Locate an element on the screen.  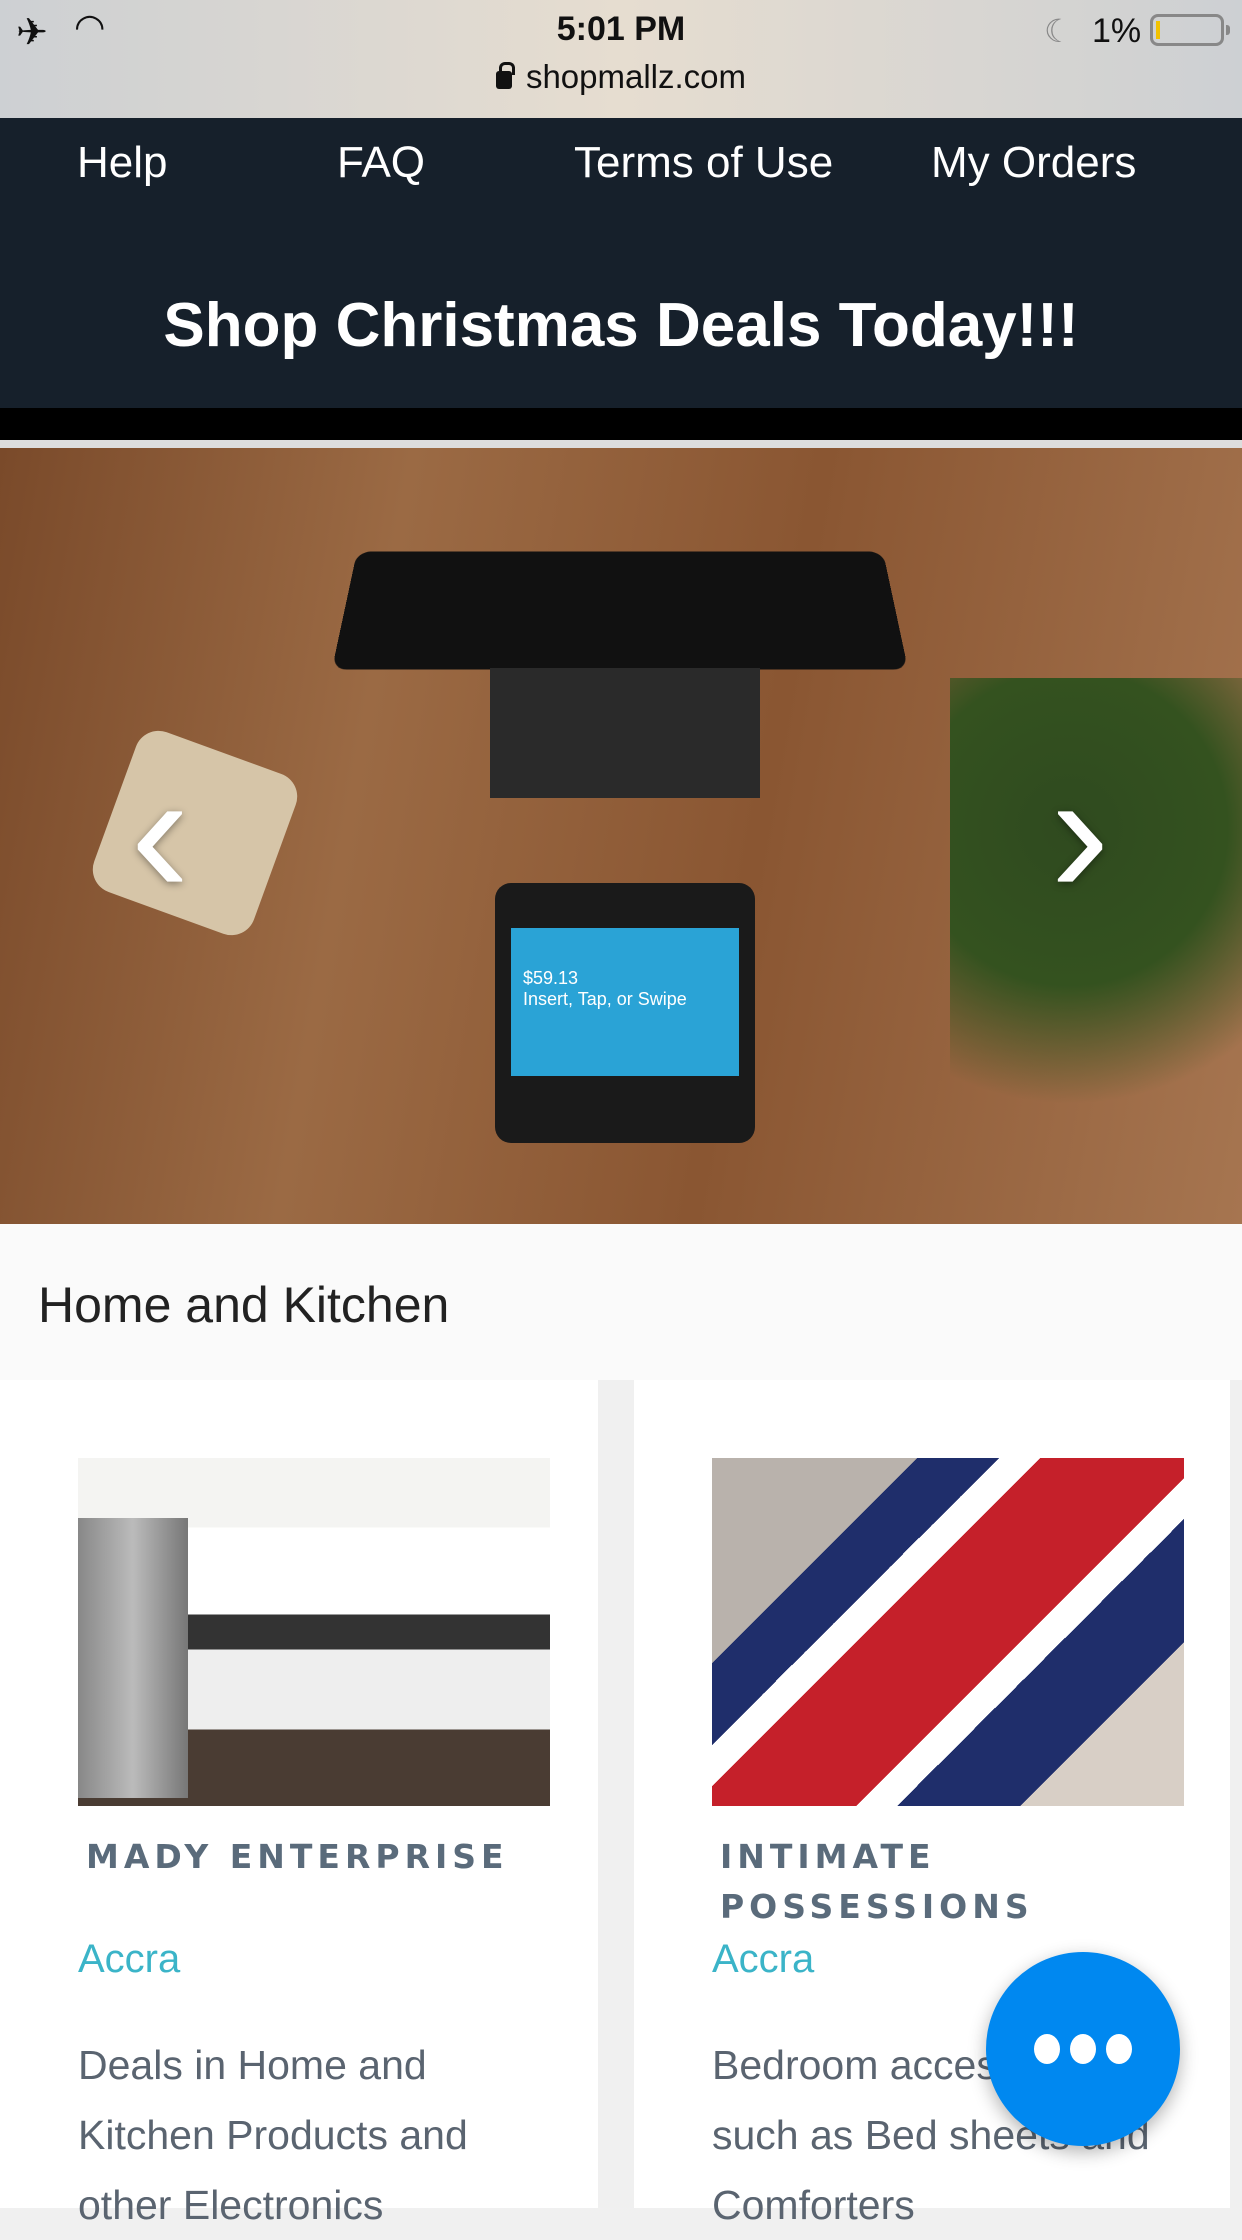
promo-banner: Shop Christmas Deals Today!!! is located at coordinates (621, 325).